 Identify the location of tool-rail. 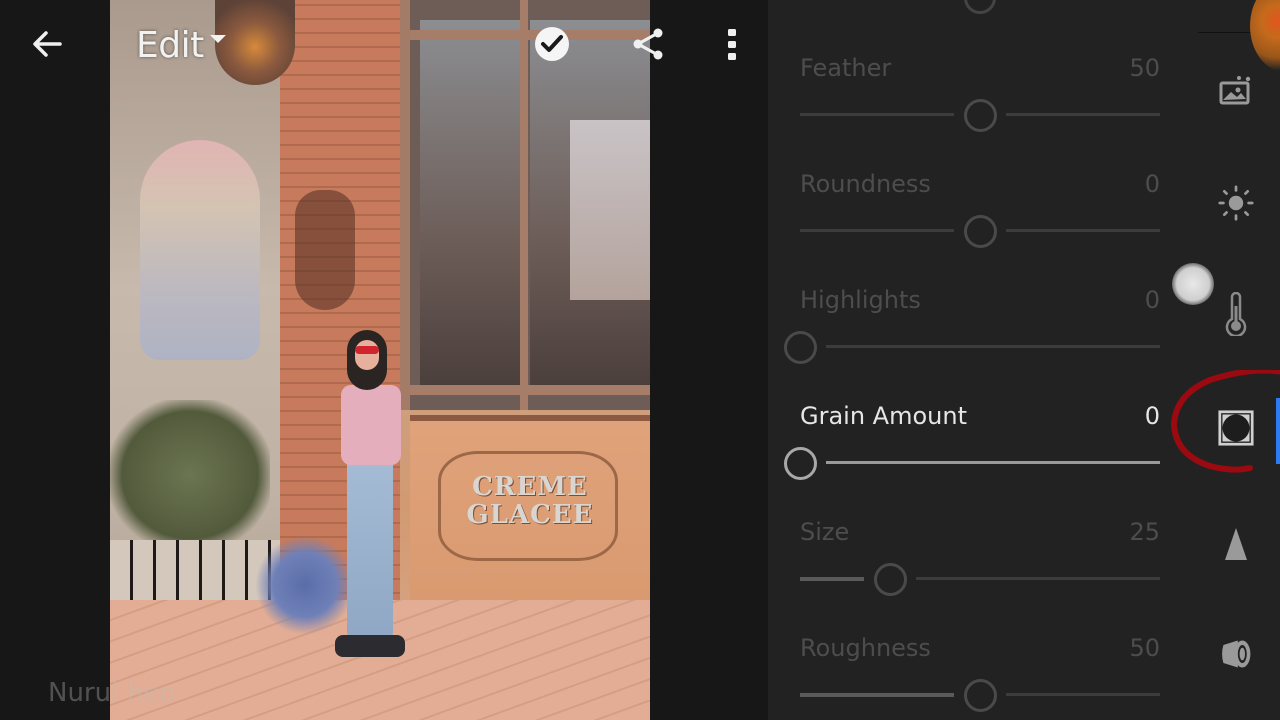
(1234, 360).